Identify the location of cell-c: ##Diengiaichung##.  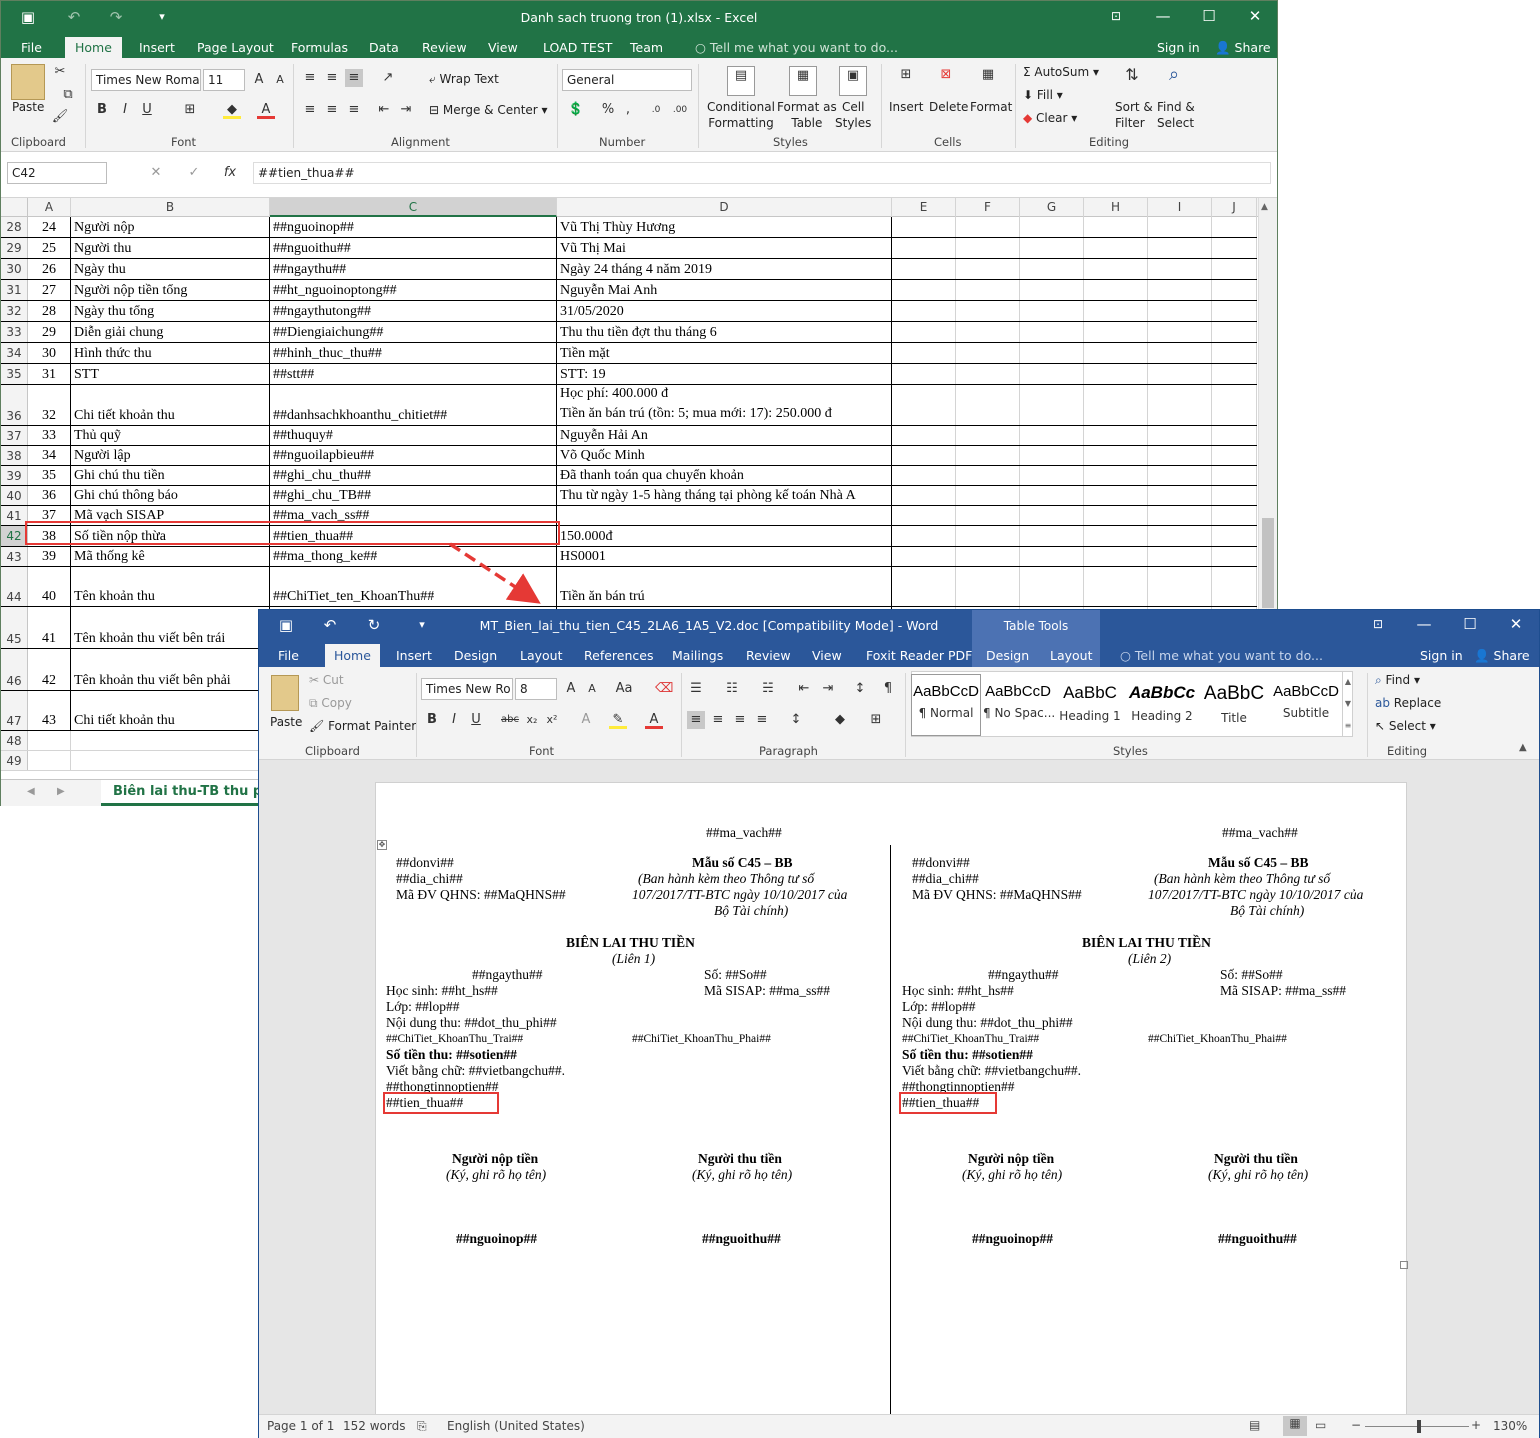
(413, 332).